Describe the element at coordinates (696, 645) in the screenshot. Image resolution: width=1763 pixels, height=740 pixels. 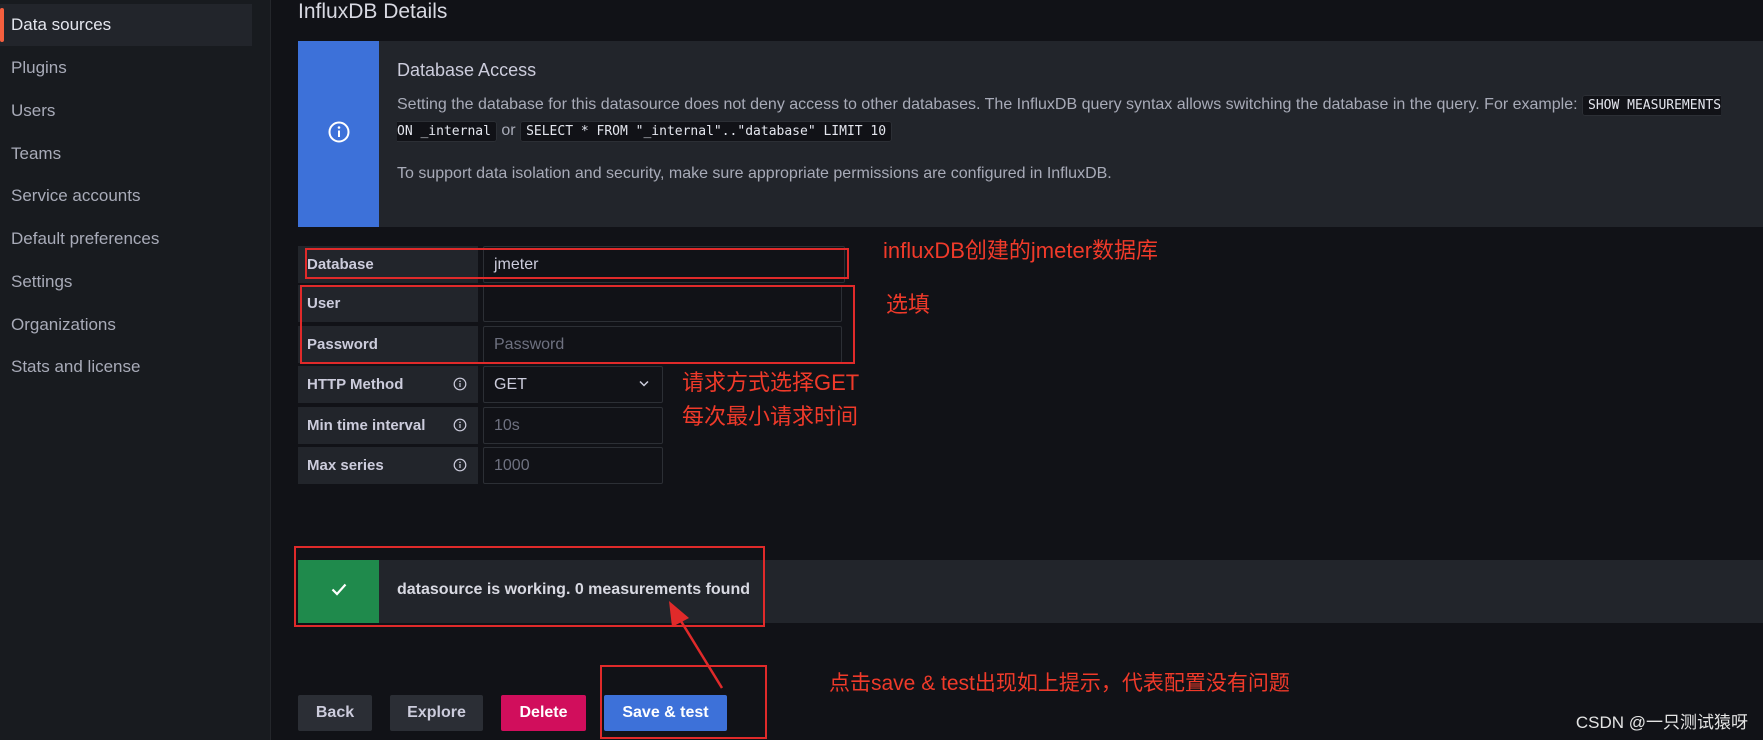
I see `annotation-arrow` at that location.